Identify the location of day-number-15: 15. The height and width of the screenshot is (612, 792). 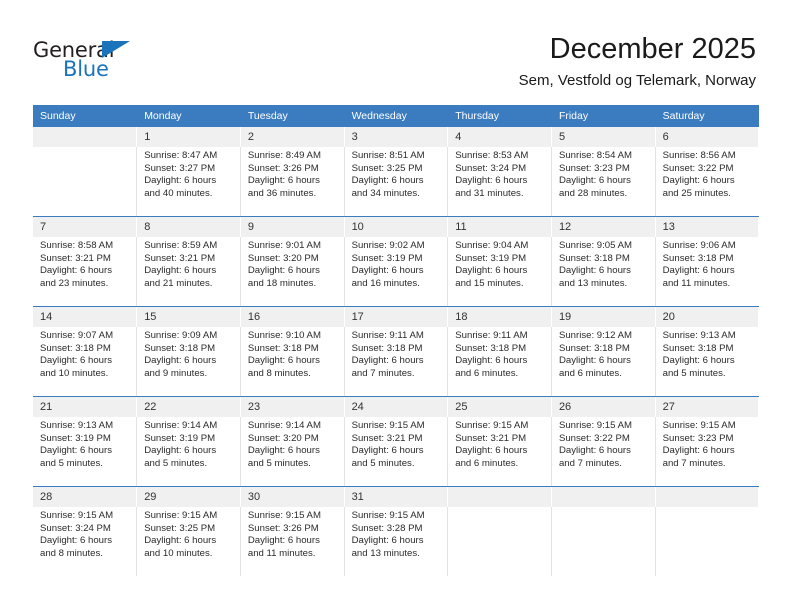
(188, 317).